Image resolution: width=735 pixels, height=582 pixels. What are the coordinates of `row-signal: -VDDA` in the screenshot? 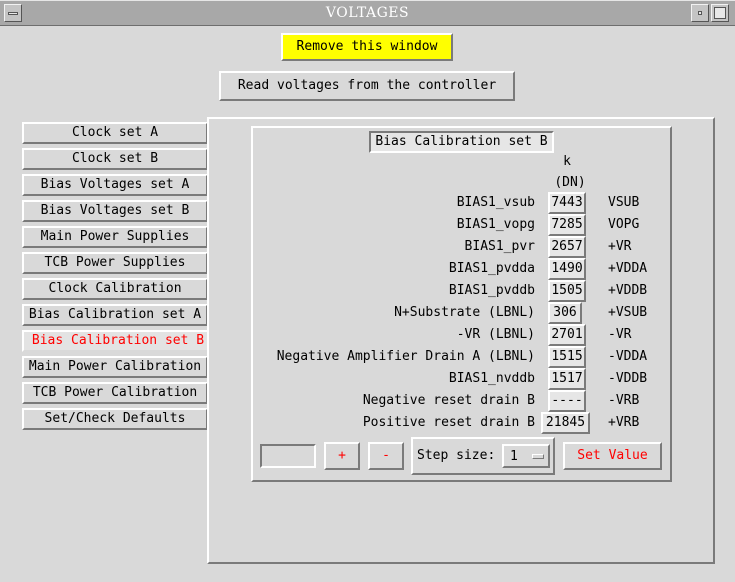 It's located at (628, 356).